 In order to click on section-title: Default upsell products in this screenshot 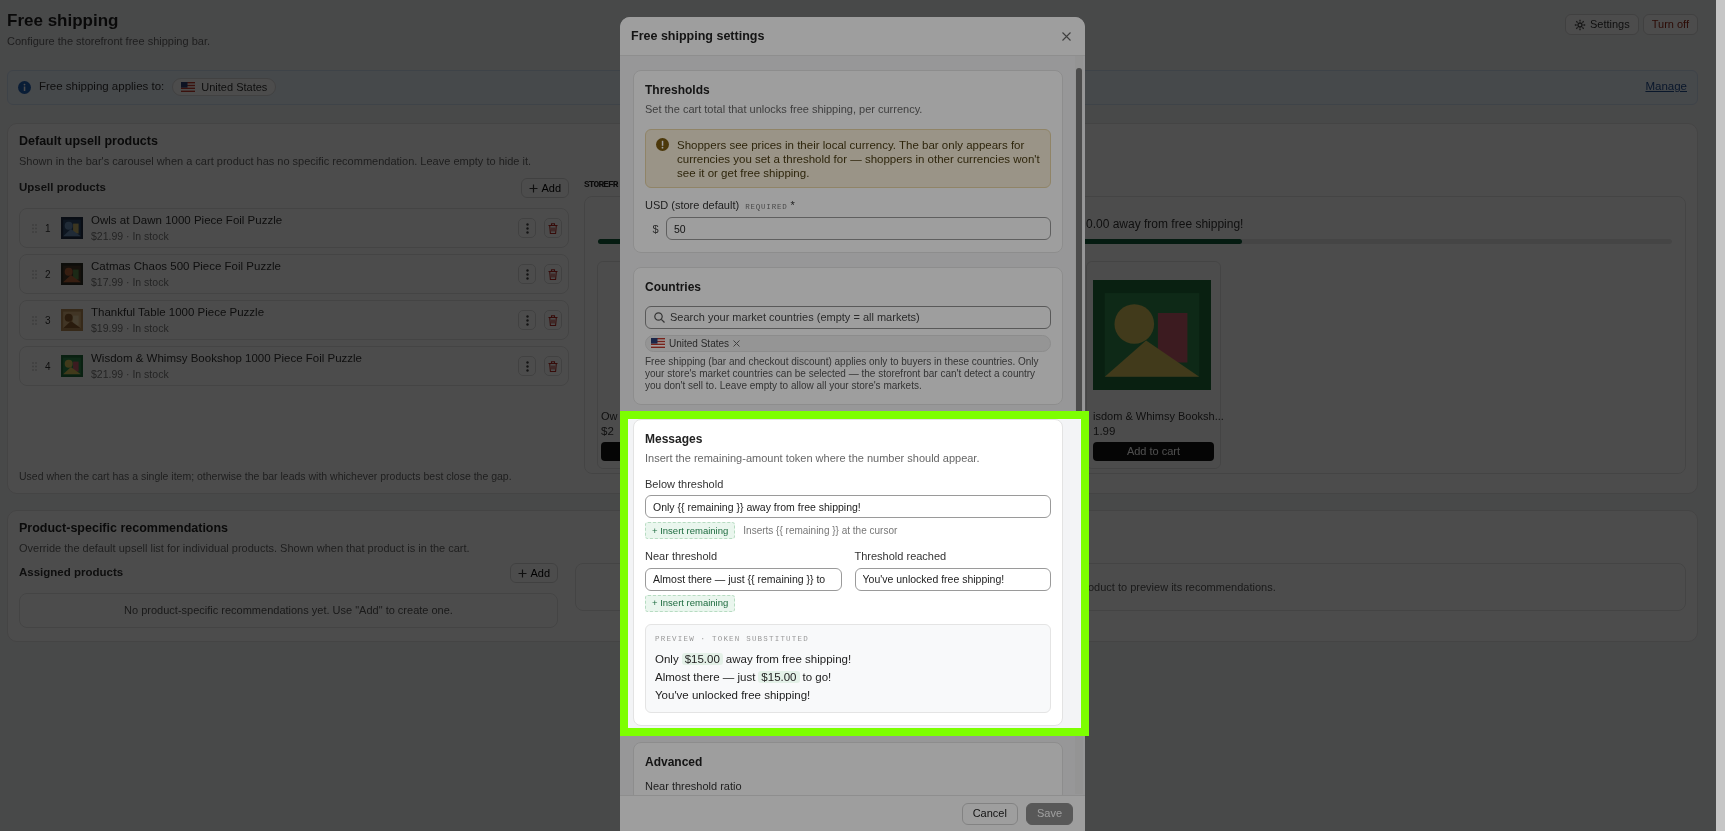, I will do `click(88, 141)`.